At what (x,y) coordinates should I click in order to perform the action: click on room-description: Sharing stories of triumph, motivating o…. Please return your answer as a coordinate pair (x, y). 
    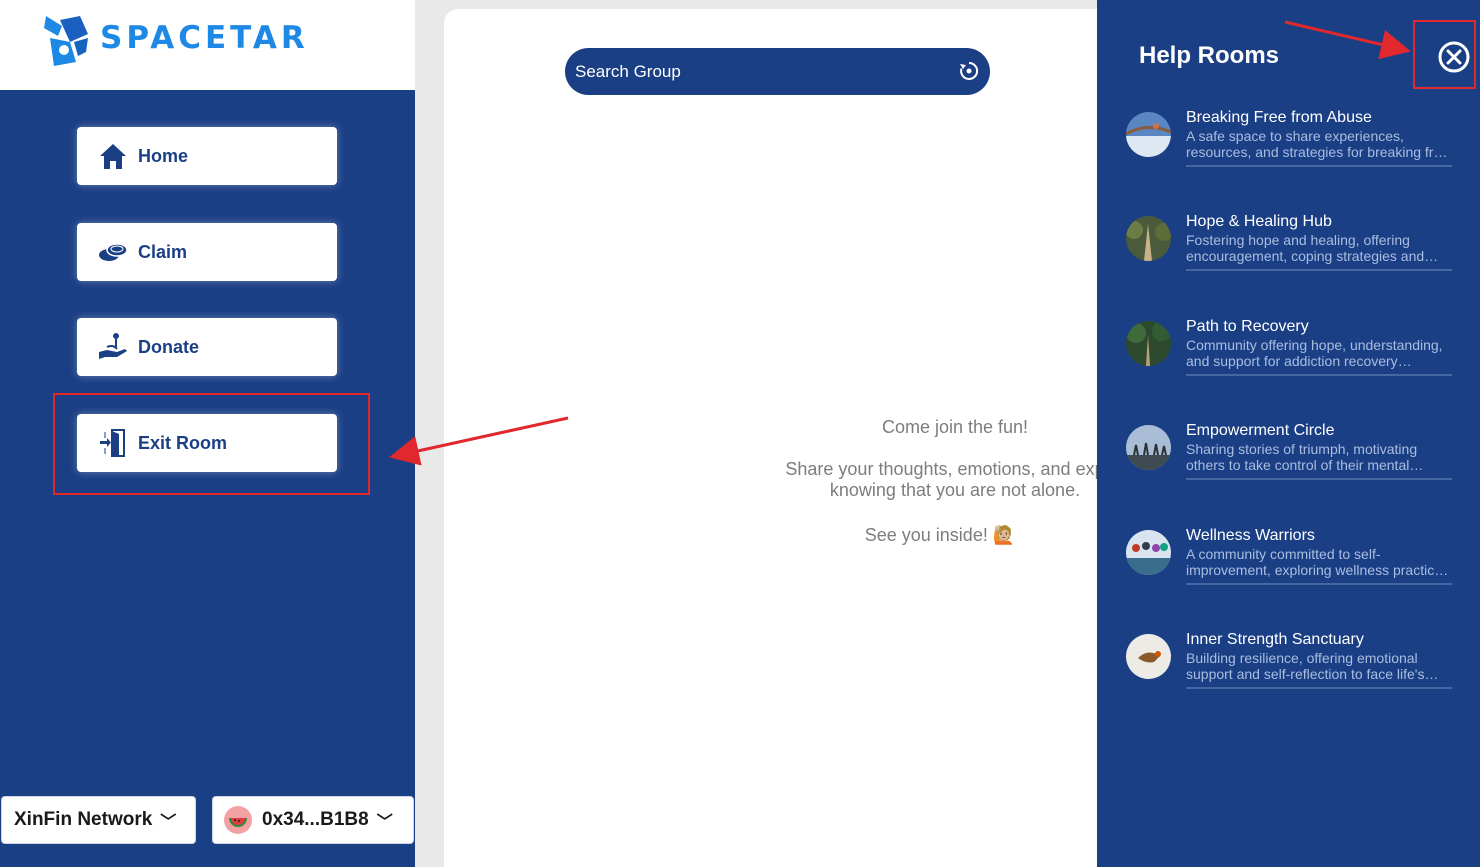
    Looking at the image, I should click on (1302, 457).